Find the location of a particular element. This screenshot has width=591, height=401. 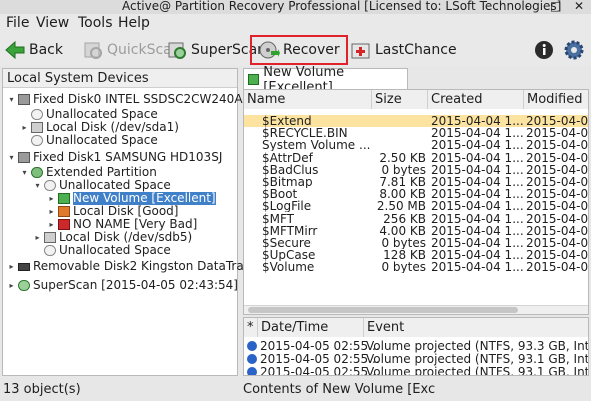

cell-name: $LogFile is located at coordinates (287, 206).